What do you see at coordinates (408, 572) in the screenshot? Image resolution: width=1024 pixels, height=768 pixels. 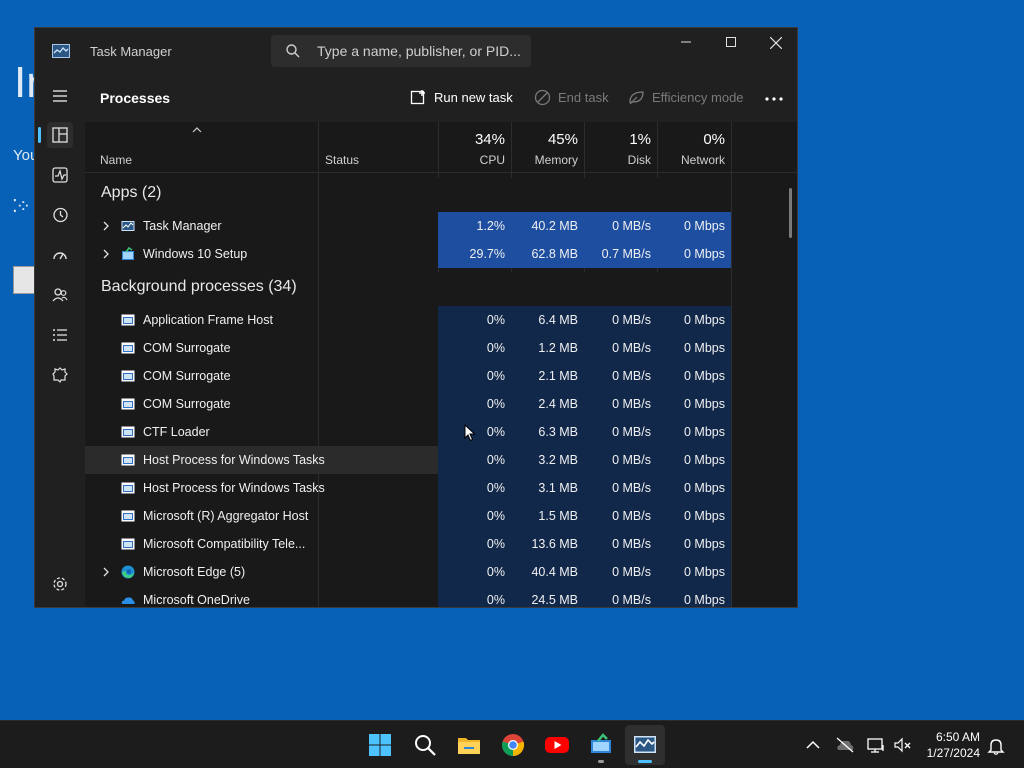 I see `table-row: Microsoft Edge (5) 0% 40.4 MB 0 MB/s 0 Mbps` at bounding box center [408, 572].